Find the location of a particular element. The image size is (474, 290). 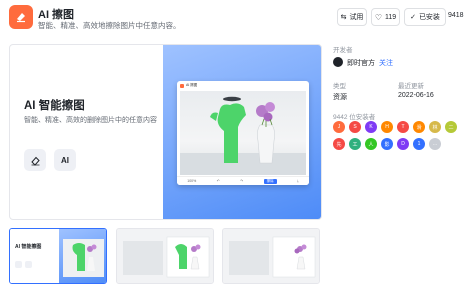

check-icon: ✓ is located at coordinates (413, 17).